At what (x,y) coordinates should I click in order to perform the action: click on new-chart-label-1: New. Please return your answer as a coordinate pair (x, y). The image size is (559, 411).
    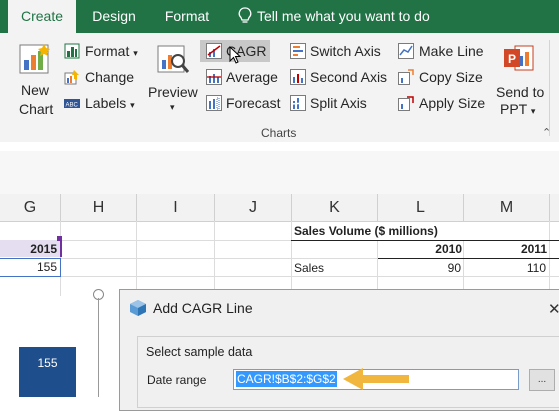
    Looking at the image, I should click on (35, 90).